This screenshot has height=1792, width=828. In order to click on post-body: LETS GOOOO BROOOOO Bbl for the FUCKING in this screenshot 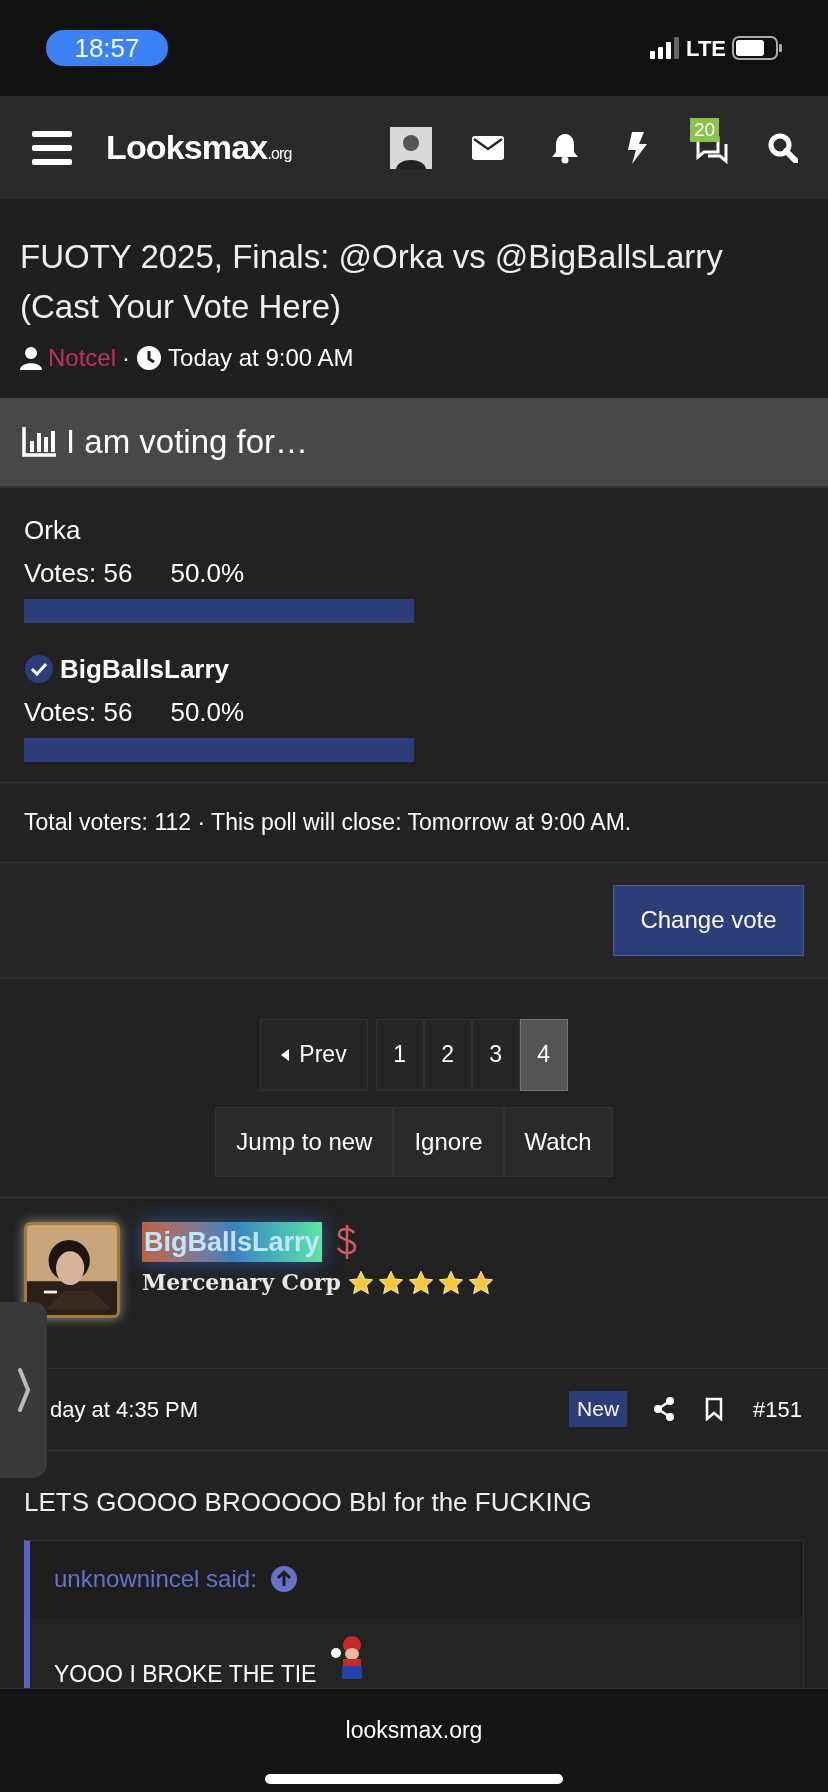, I will do `click(308, 1502)`.